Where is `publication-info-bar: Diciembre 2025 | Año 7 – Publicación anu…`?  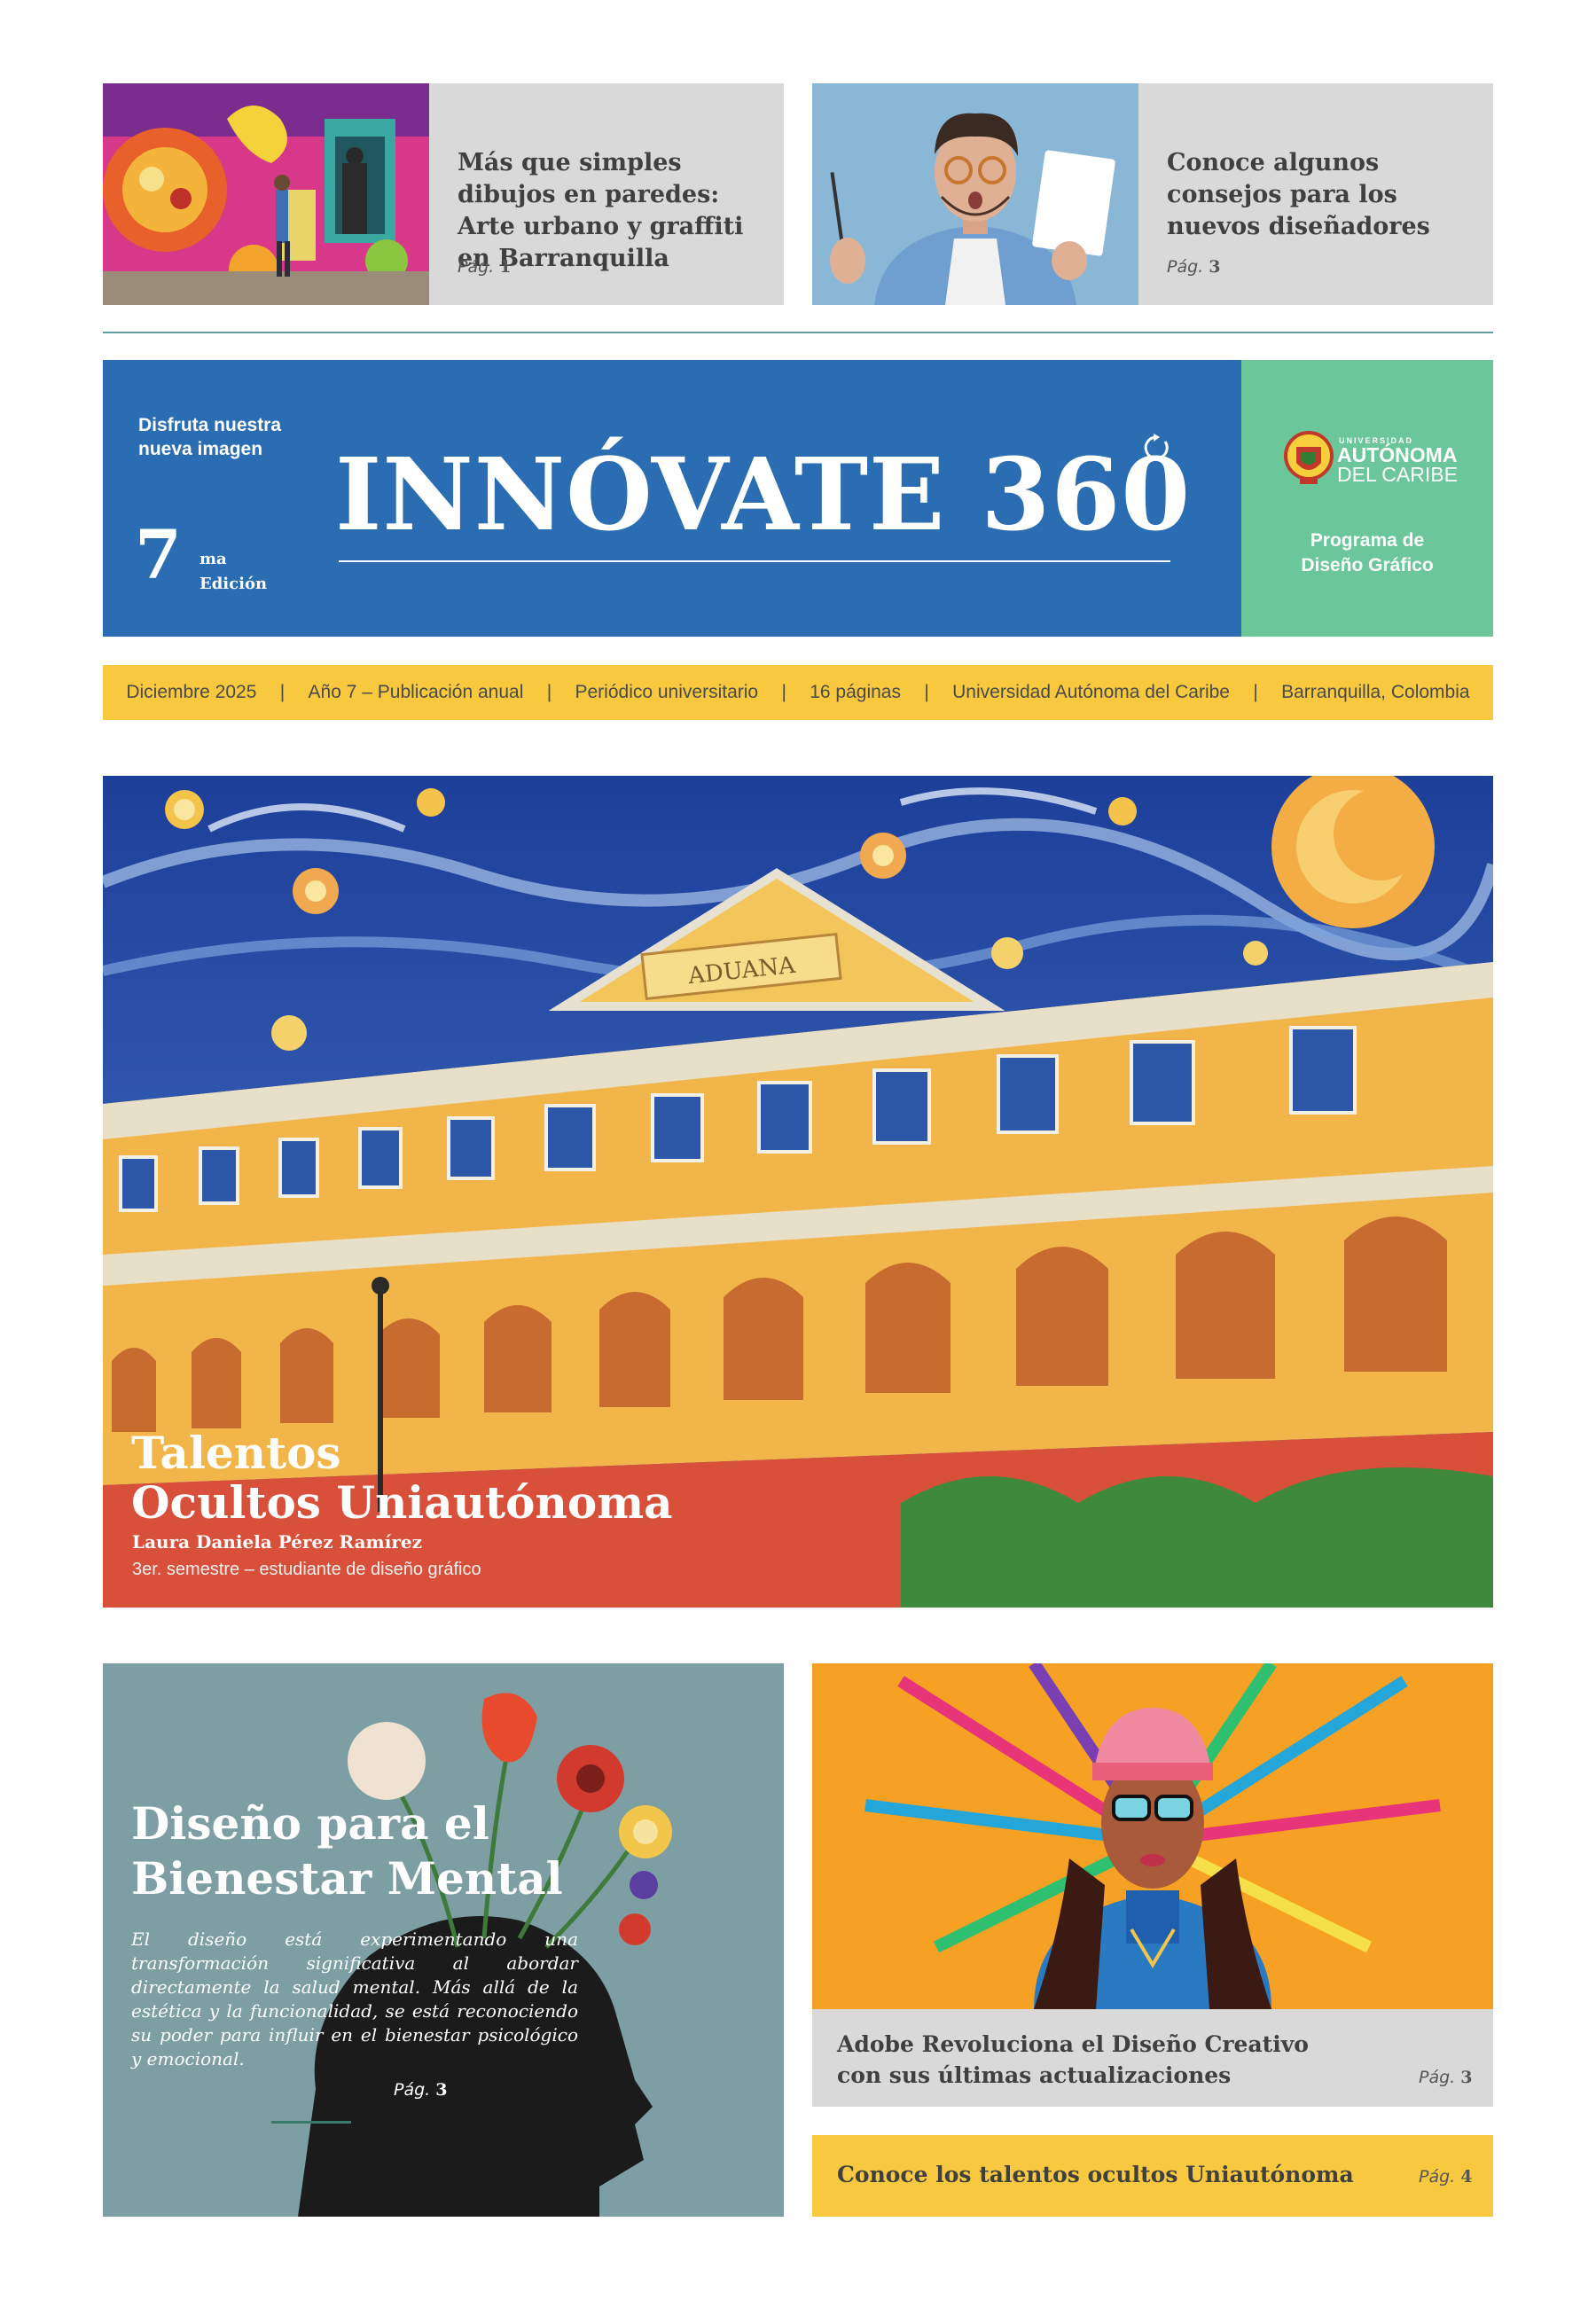 publication-info-bar: Diciembre 2025 | Año 7 – Publicación anu… is located at coordinates (798, 692).